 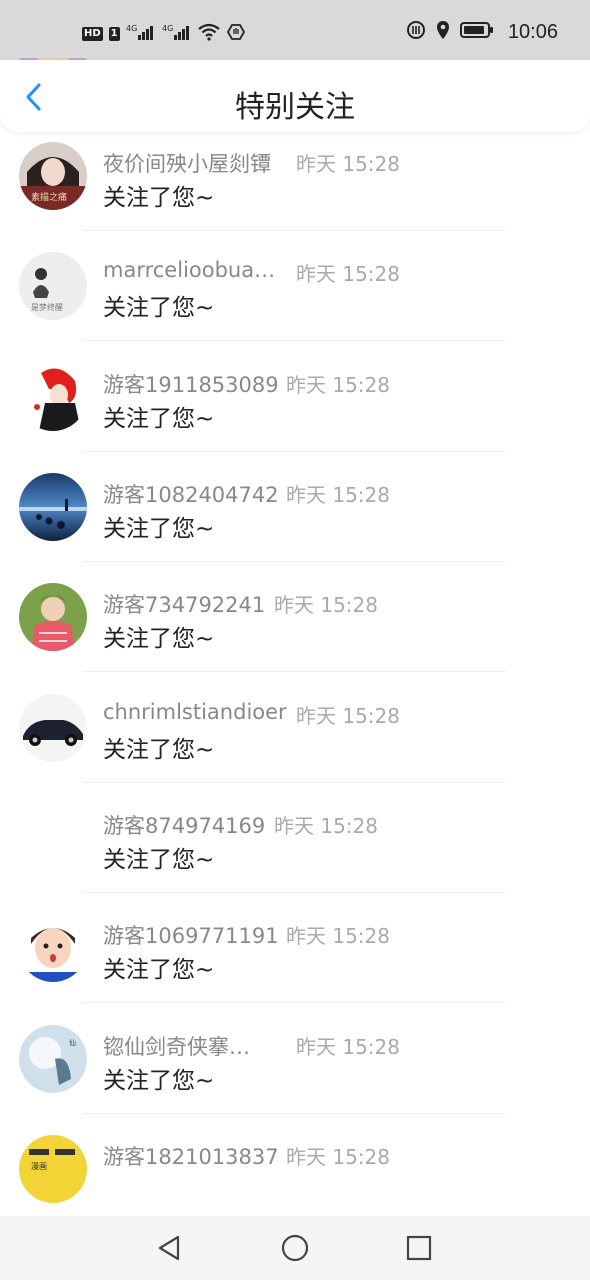 What do you see at coordinates (47, 307) in the screenshot?
I see `svg-text: 是梦终醒` at bounding box center [47, 307].